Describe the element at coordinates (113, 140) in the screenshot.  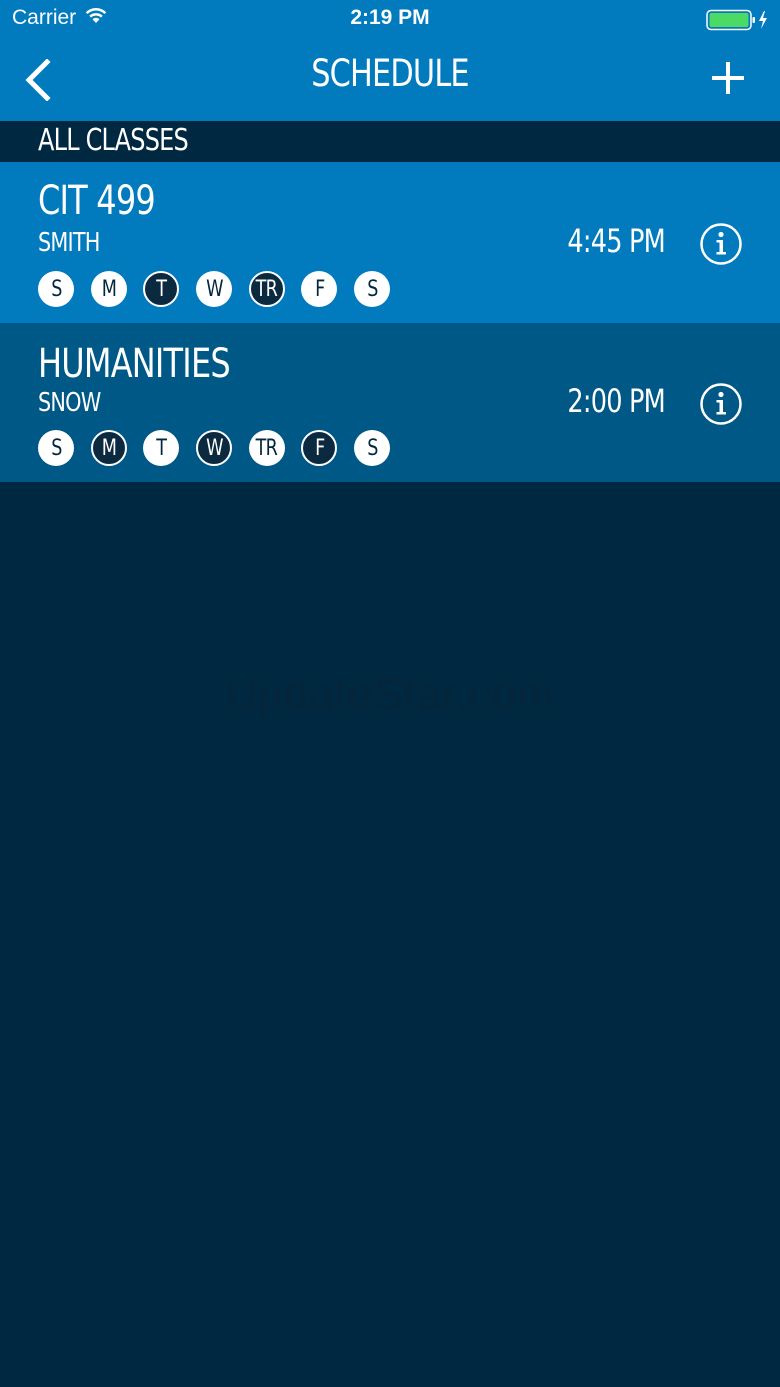
I see `section-title: ALL CLASSES` at that location.